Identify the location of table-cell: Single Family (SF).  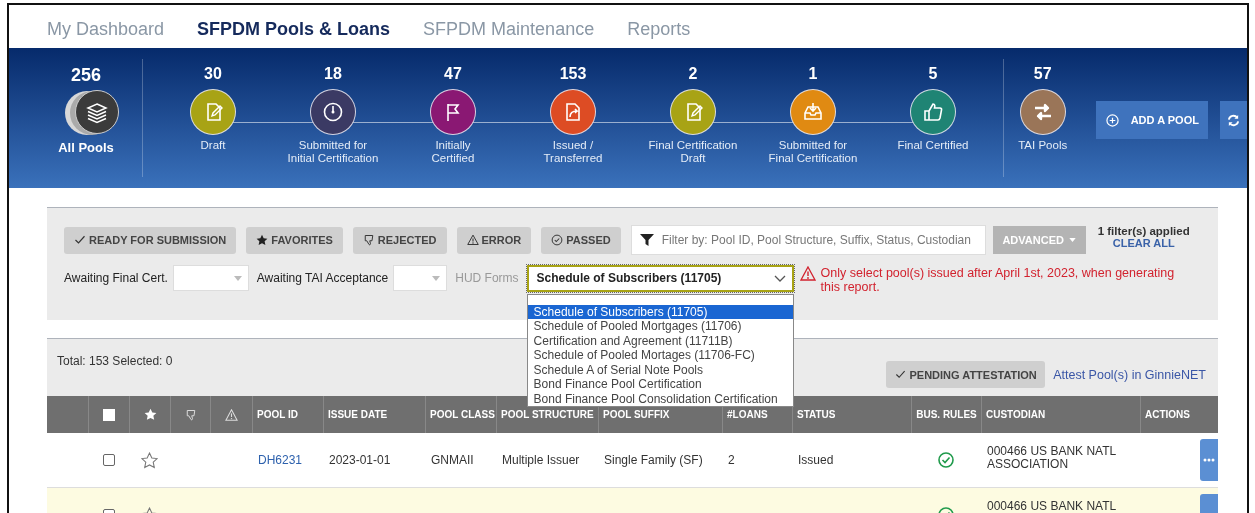
(653, 460).